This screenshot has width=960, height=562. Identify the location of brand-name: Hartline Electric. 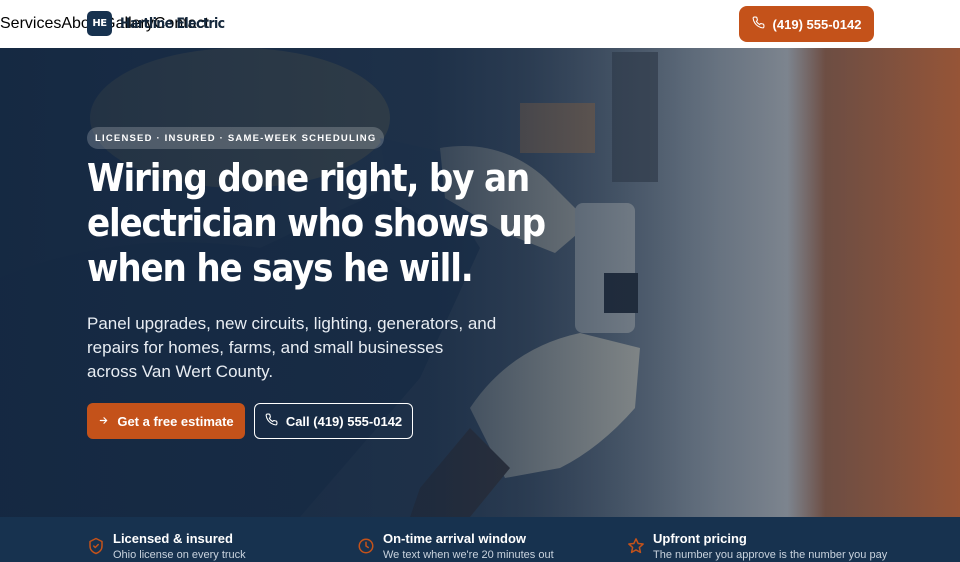
(172, 23).